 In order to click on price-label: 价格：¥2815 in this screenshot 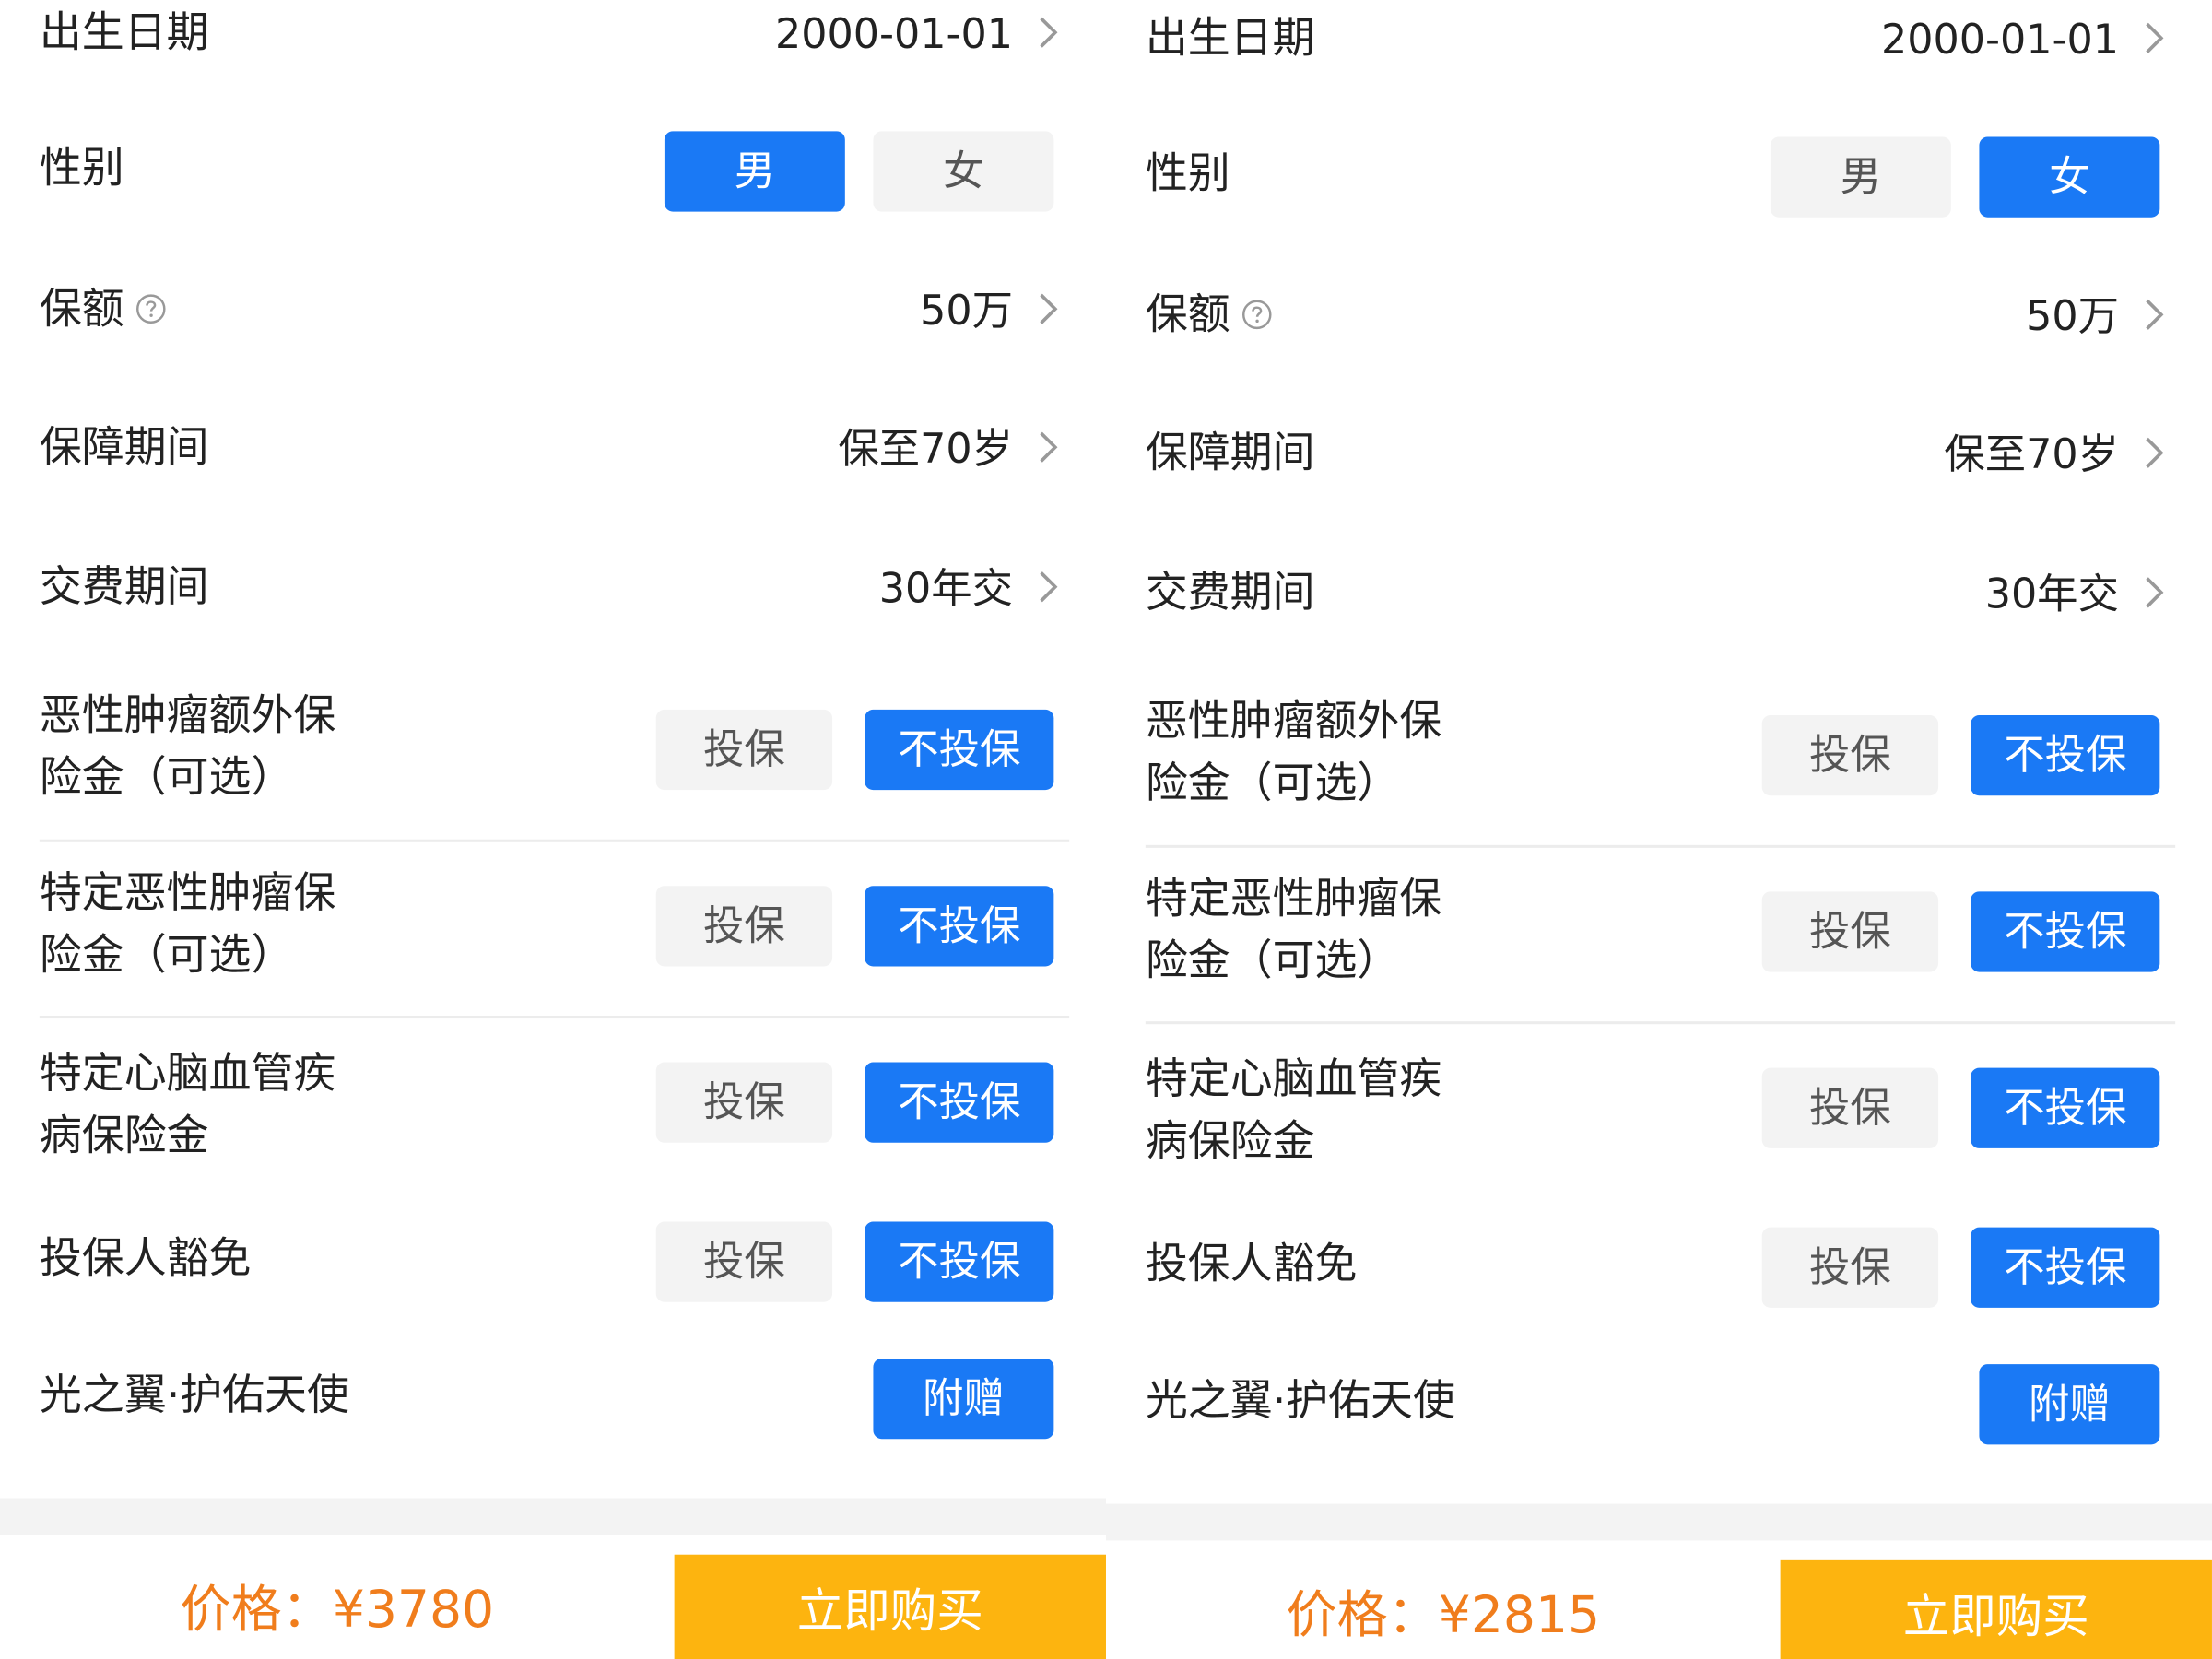, I will do `click(1443, 1615)`.